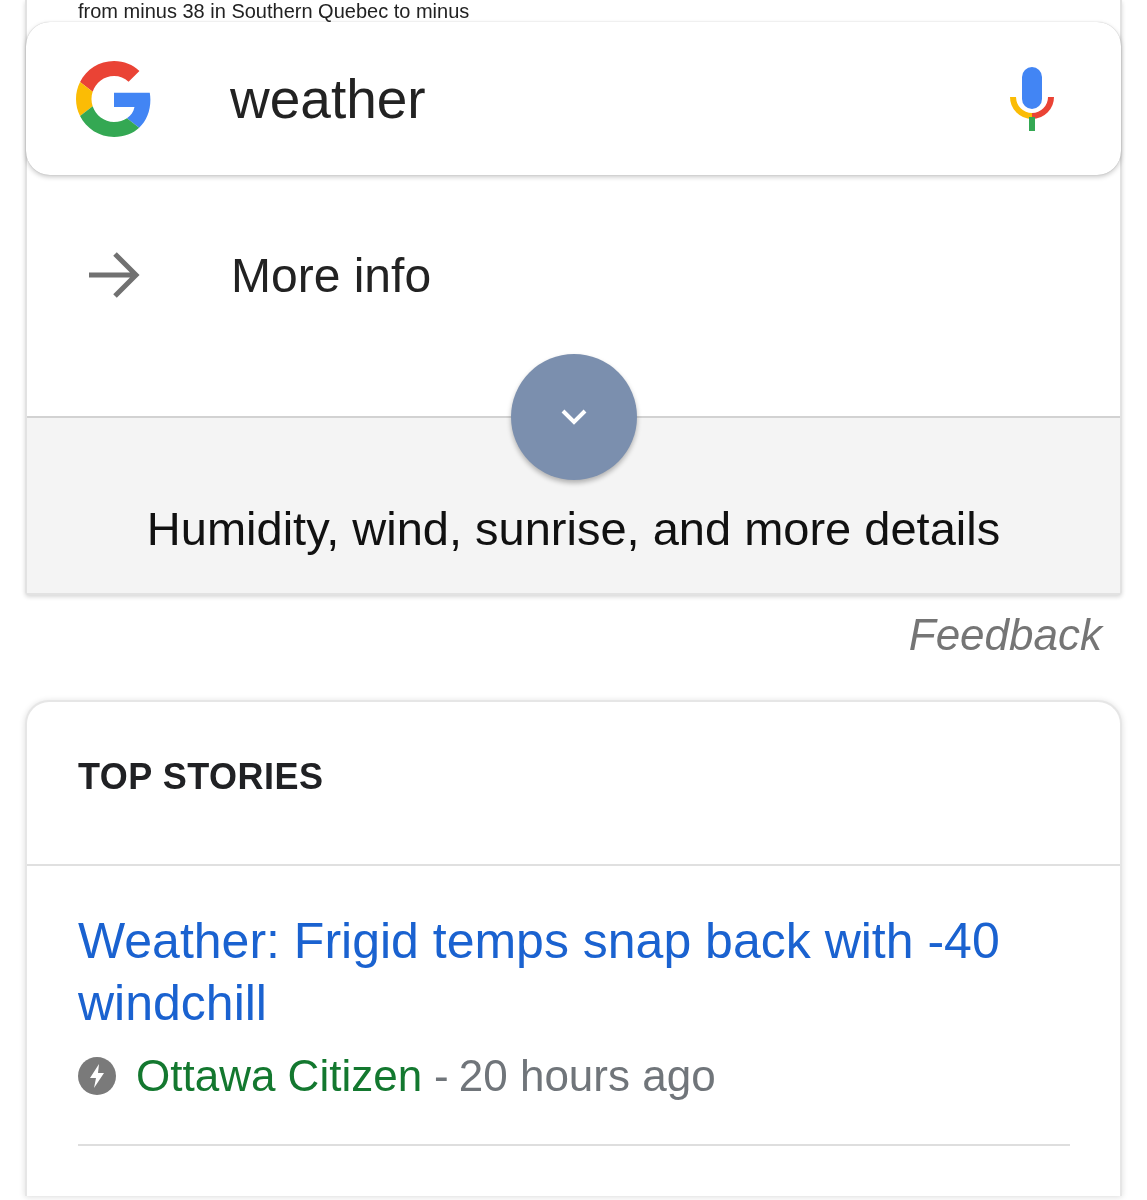 Image resolution: width=1147 pixels, height=1200 pixels. I want to click on more-info-link: More info, so click(260, 275).